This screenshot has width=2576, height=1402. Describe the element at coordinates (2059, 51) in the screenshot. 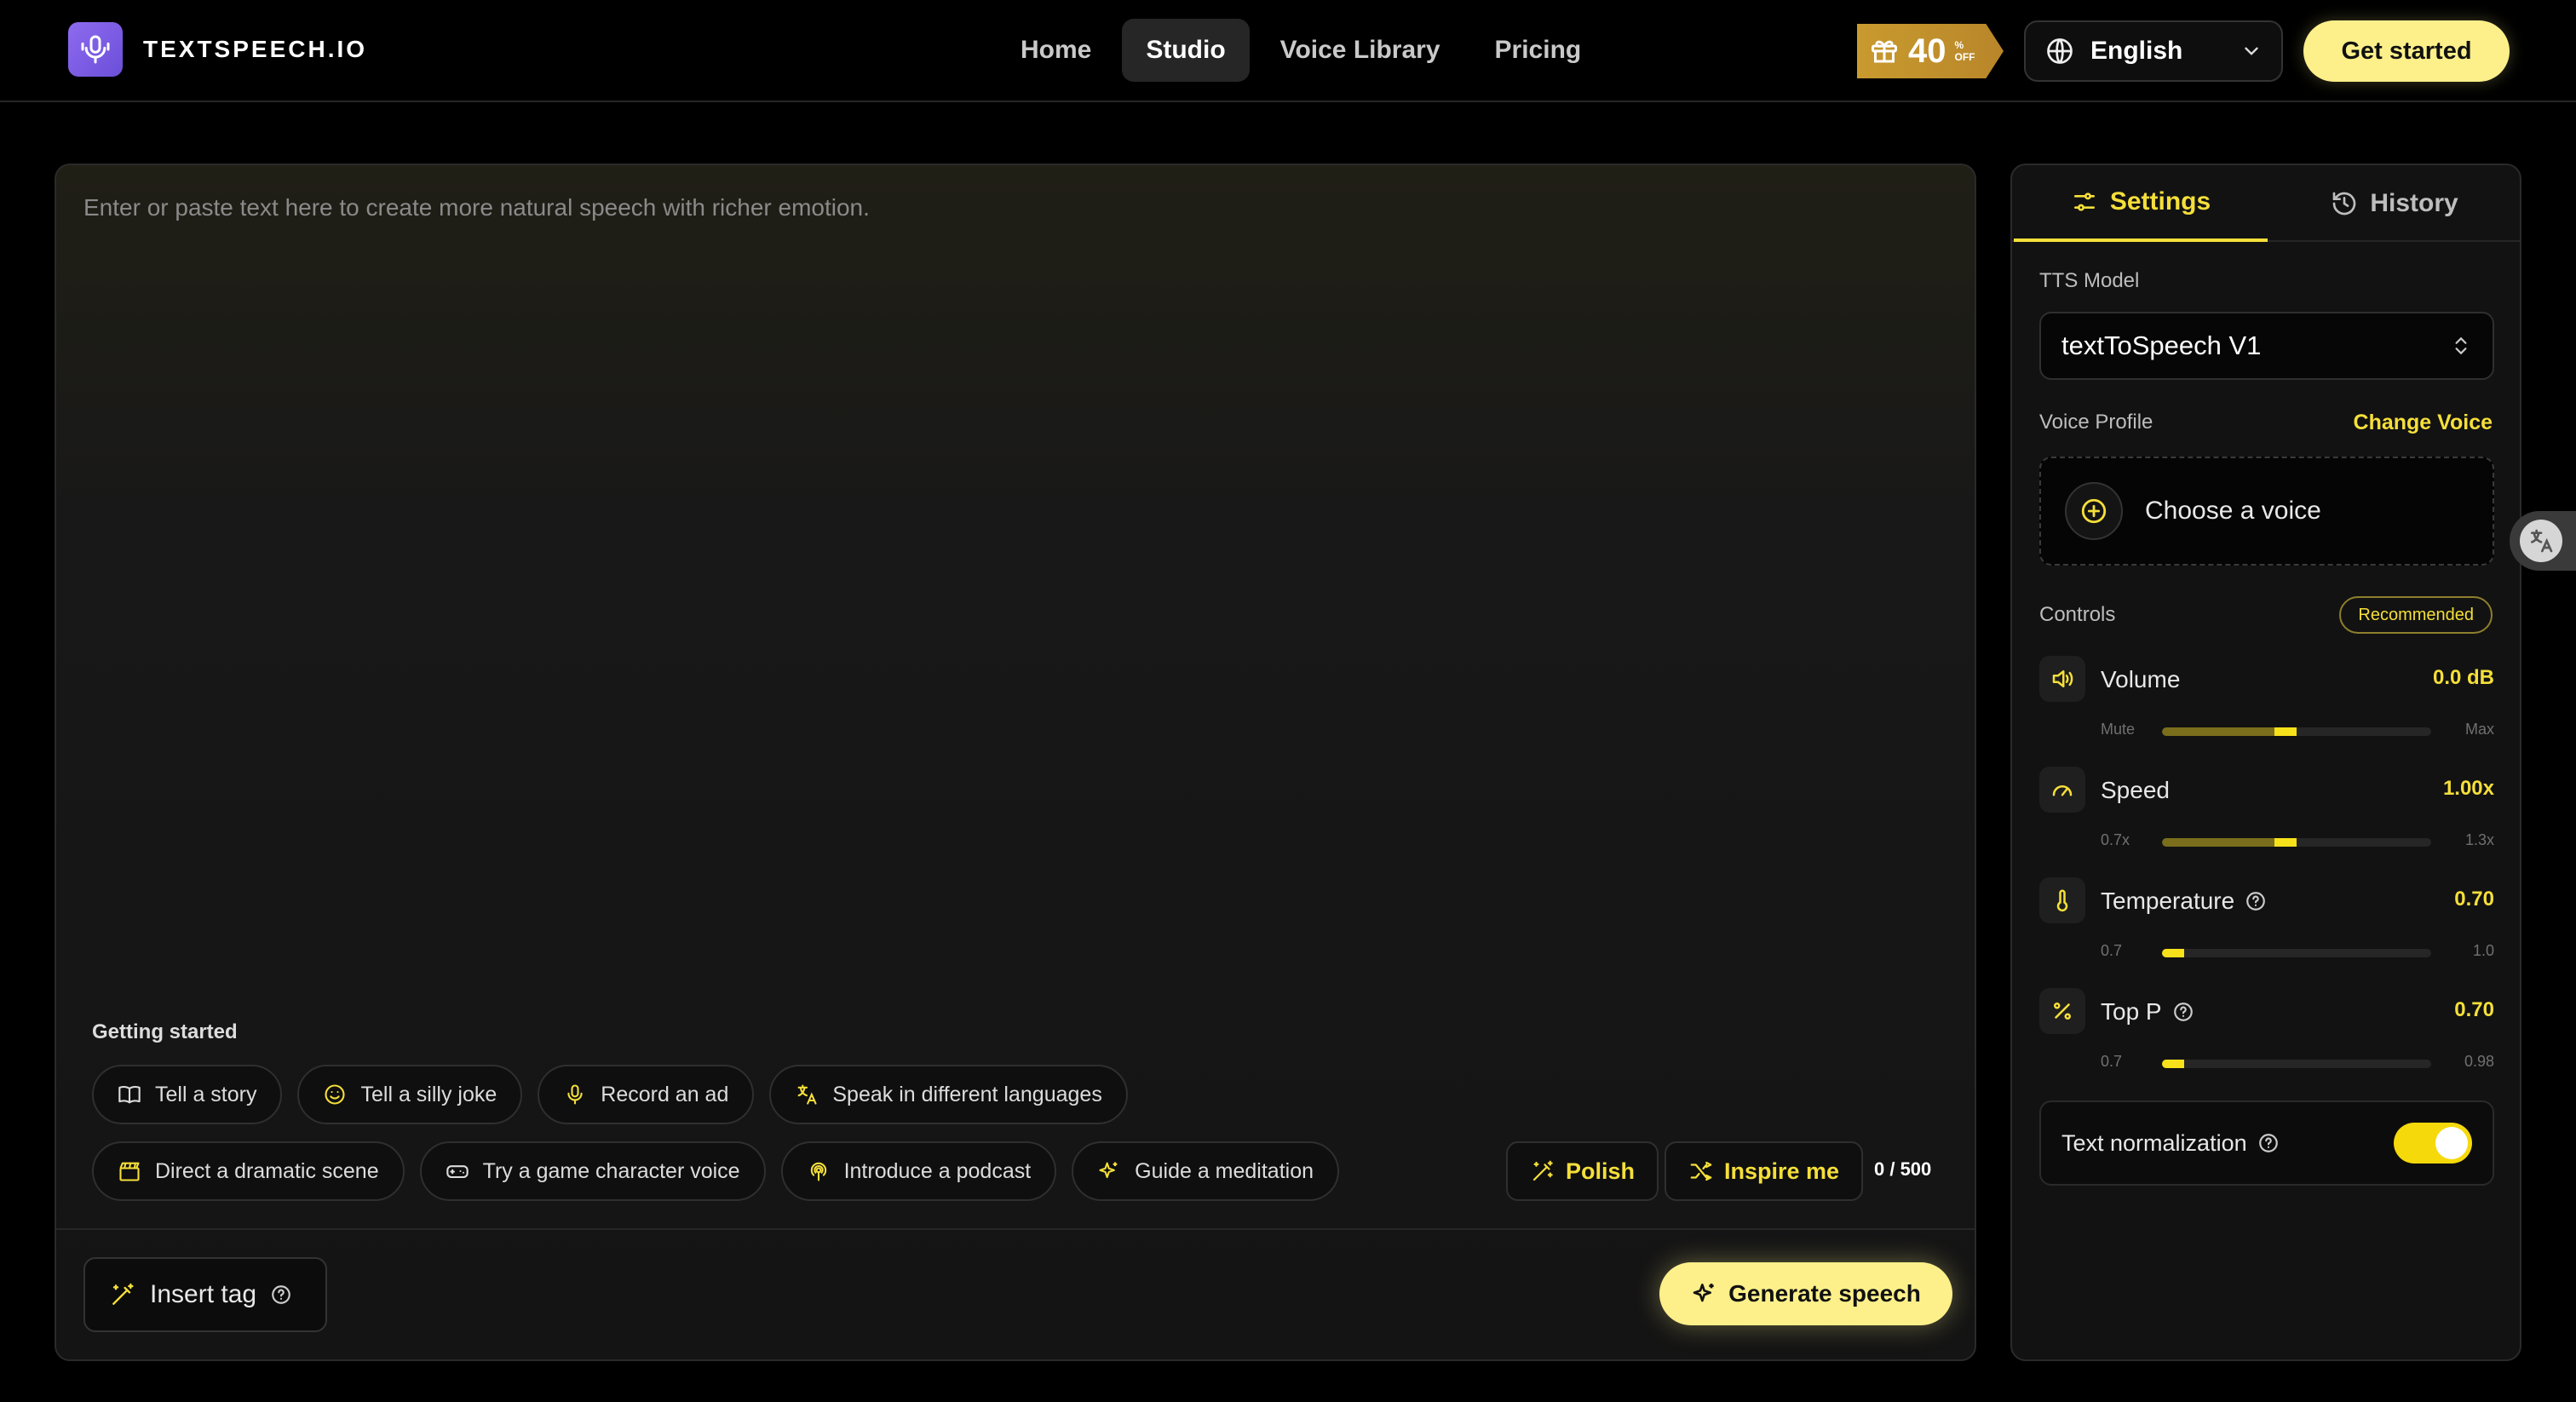

I see `globe-icon` at that location.